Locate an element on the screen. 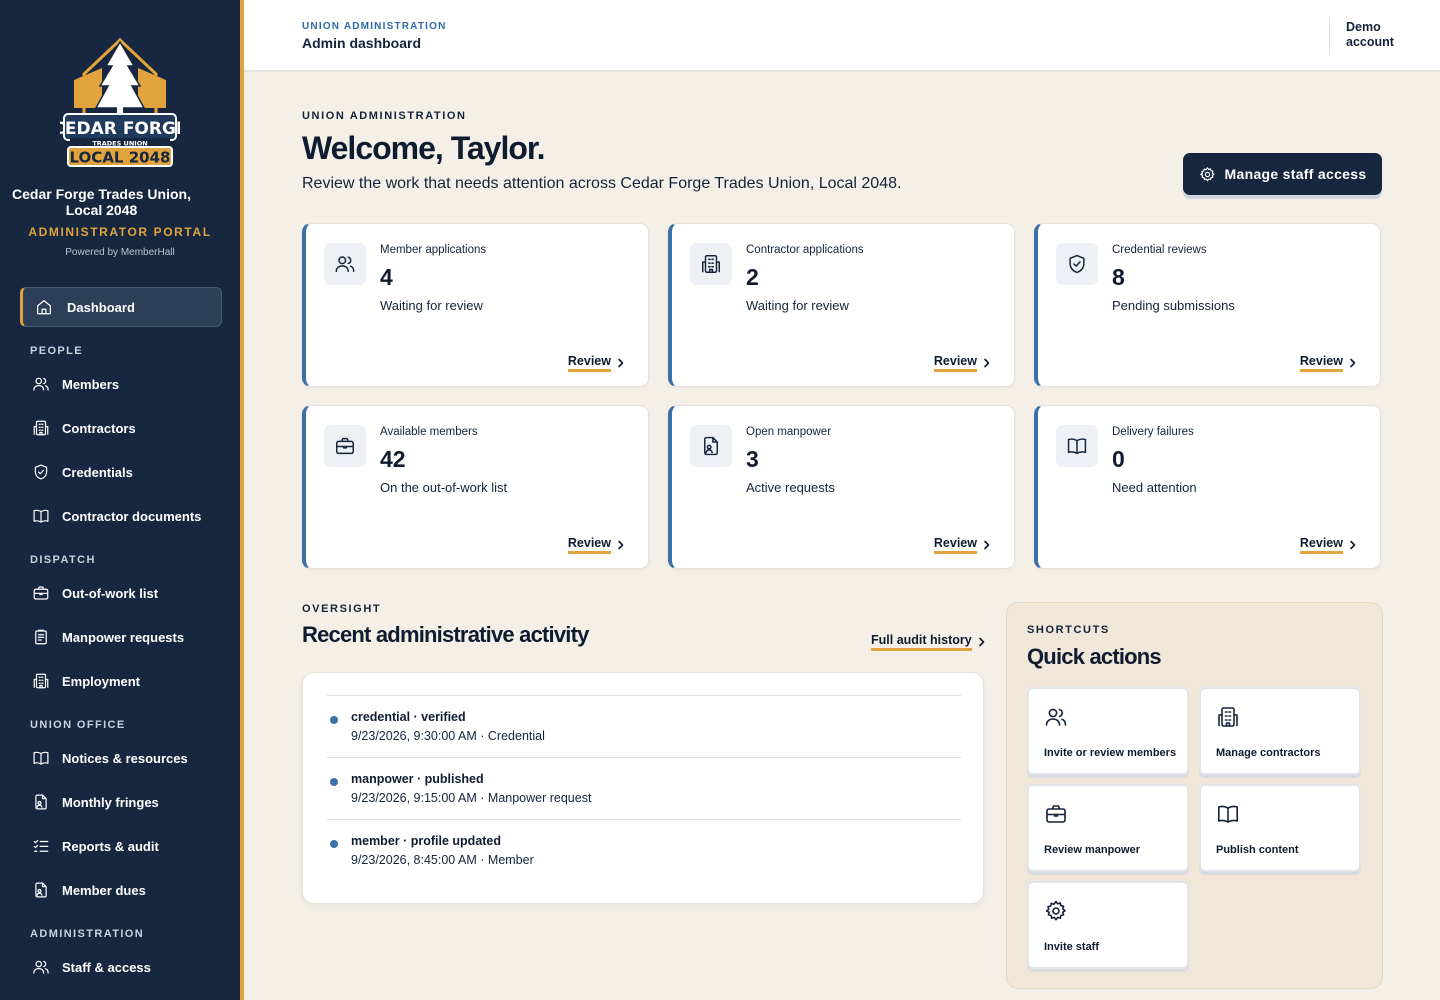  sidebar-item-member-dues: Member dues is located at coordinates (123, 890).